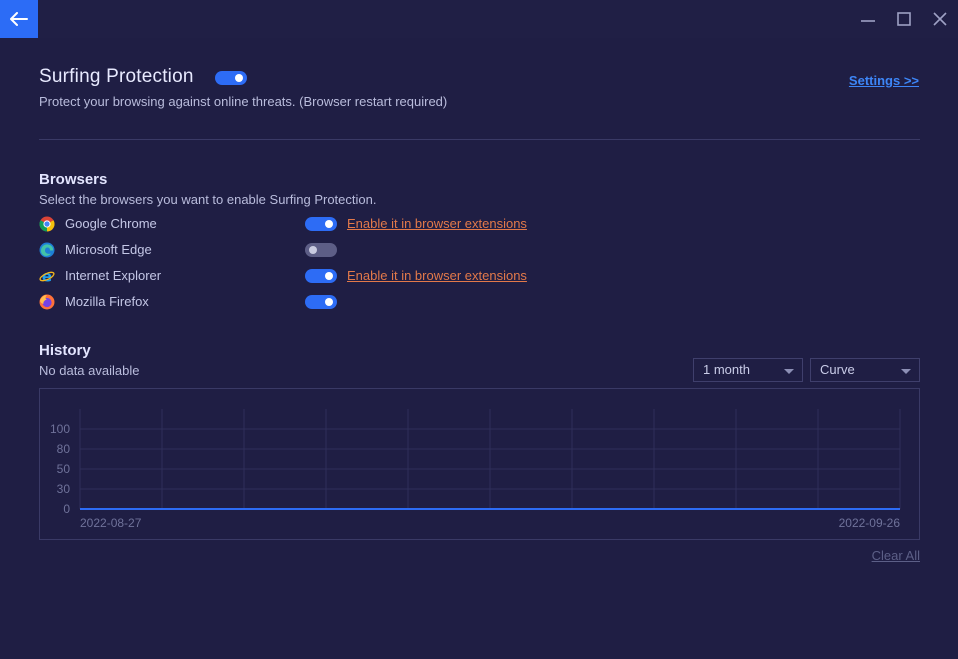 The image size is (958, 659). I want to click on arrow-left-icon, so click(19, 19).